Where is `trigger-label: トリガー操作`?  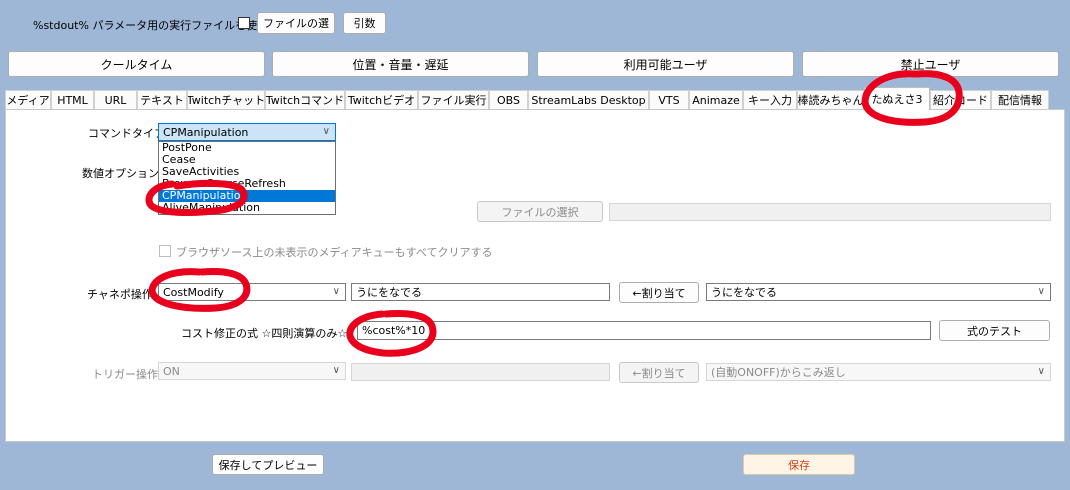
trigger-label: トリガー操作 is located at coordinates (125, 374).